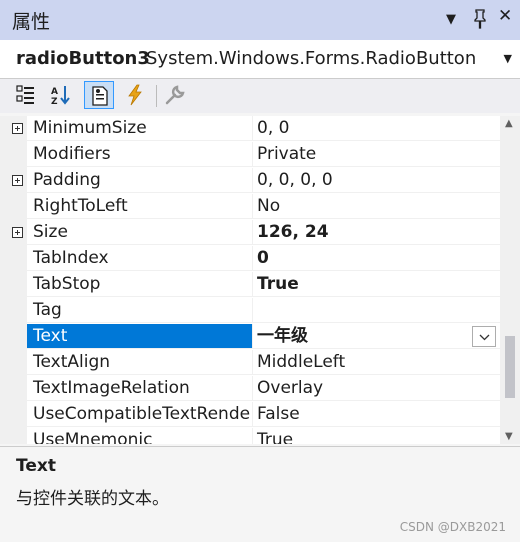 The height and width of the screenshot is (542, 520). I want to click on property-row: Modifiers Private, so click(250, 155).